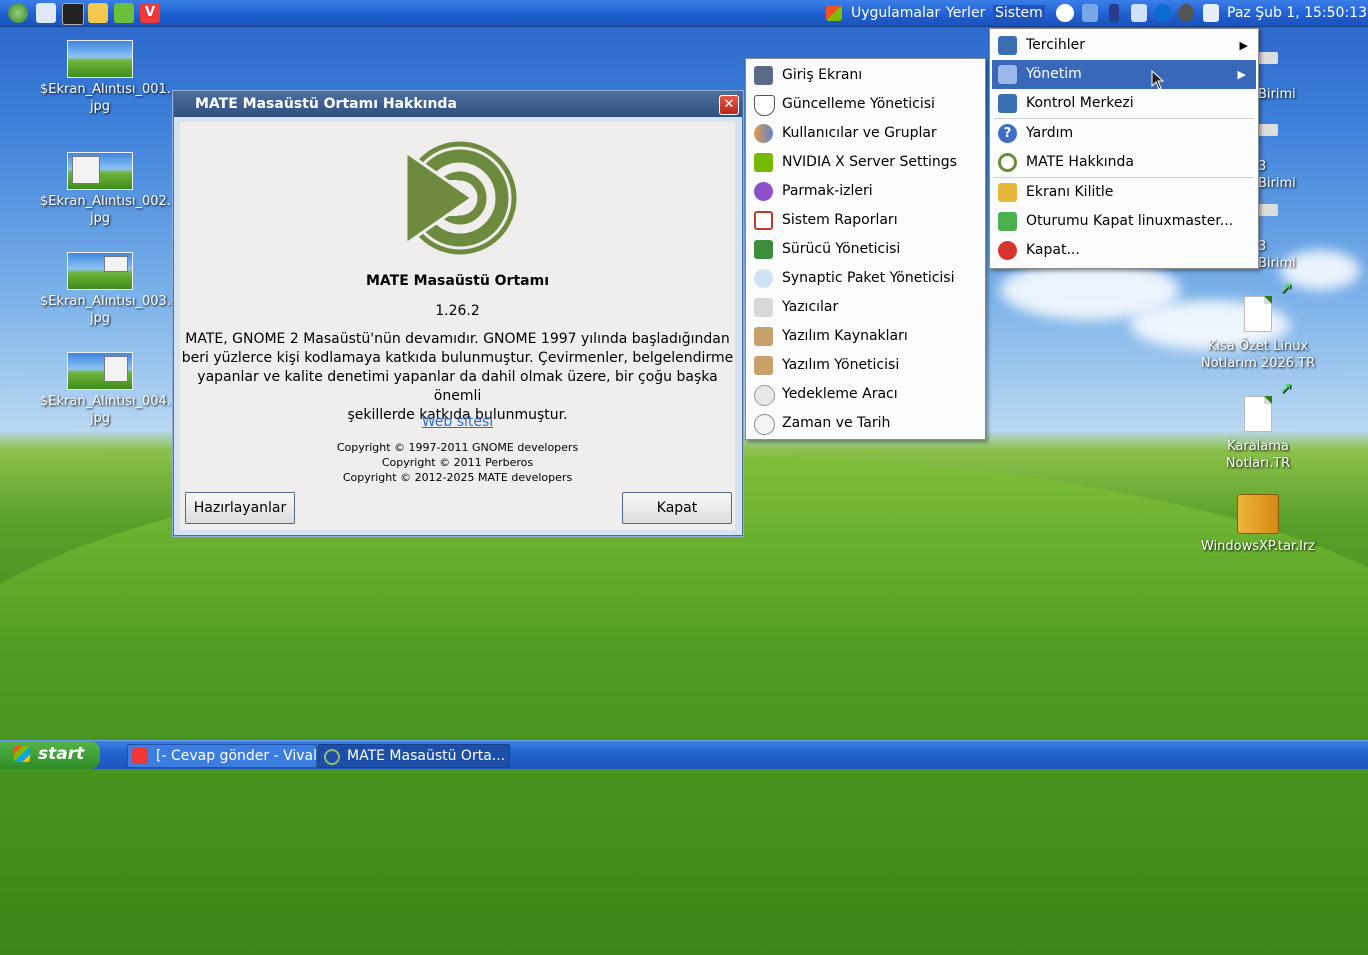 The height and width of the screenshot is (955, 1368). I want to click on nvidia-icon, so click(763, 162).